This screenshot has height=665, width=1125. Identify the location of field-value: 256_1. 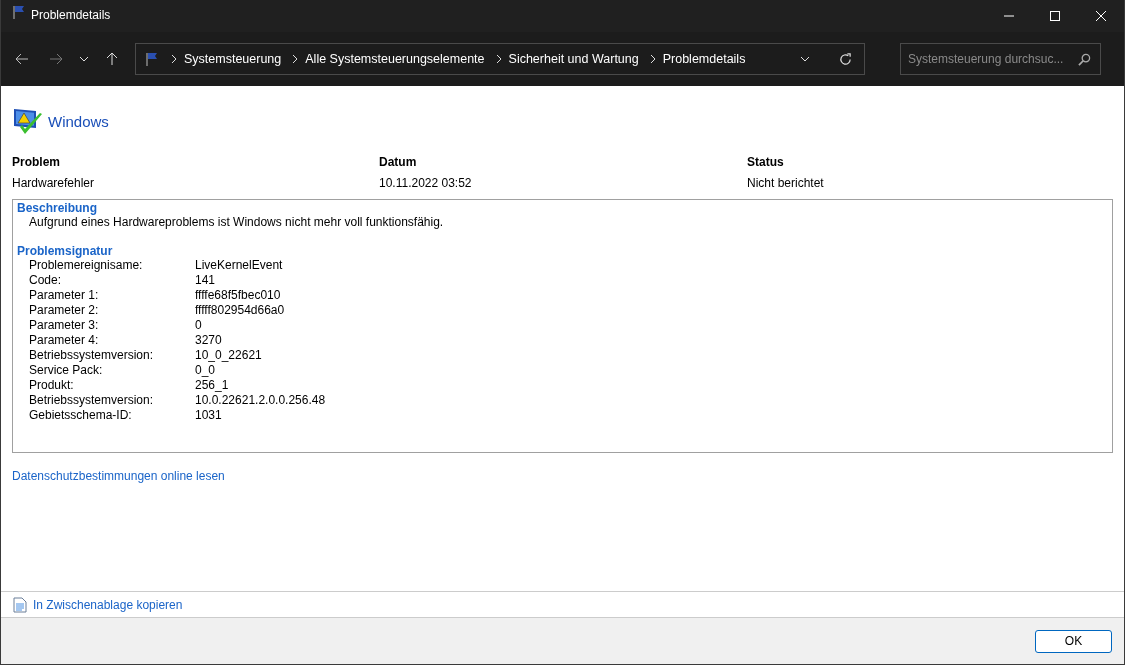
(212, 385).